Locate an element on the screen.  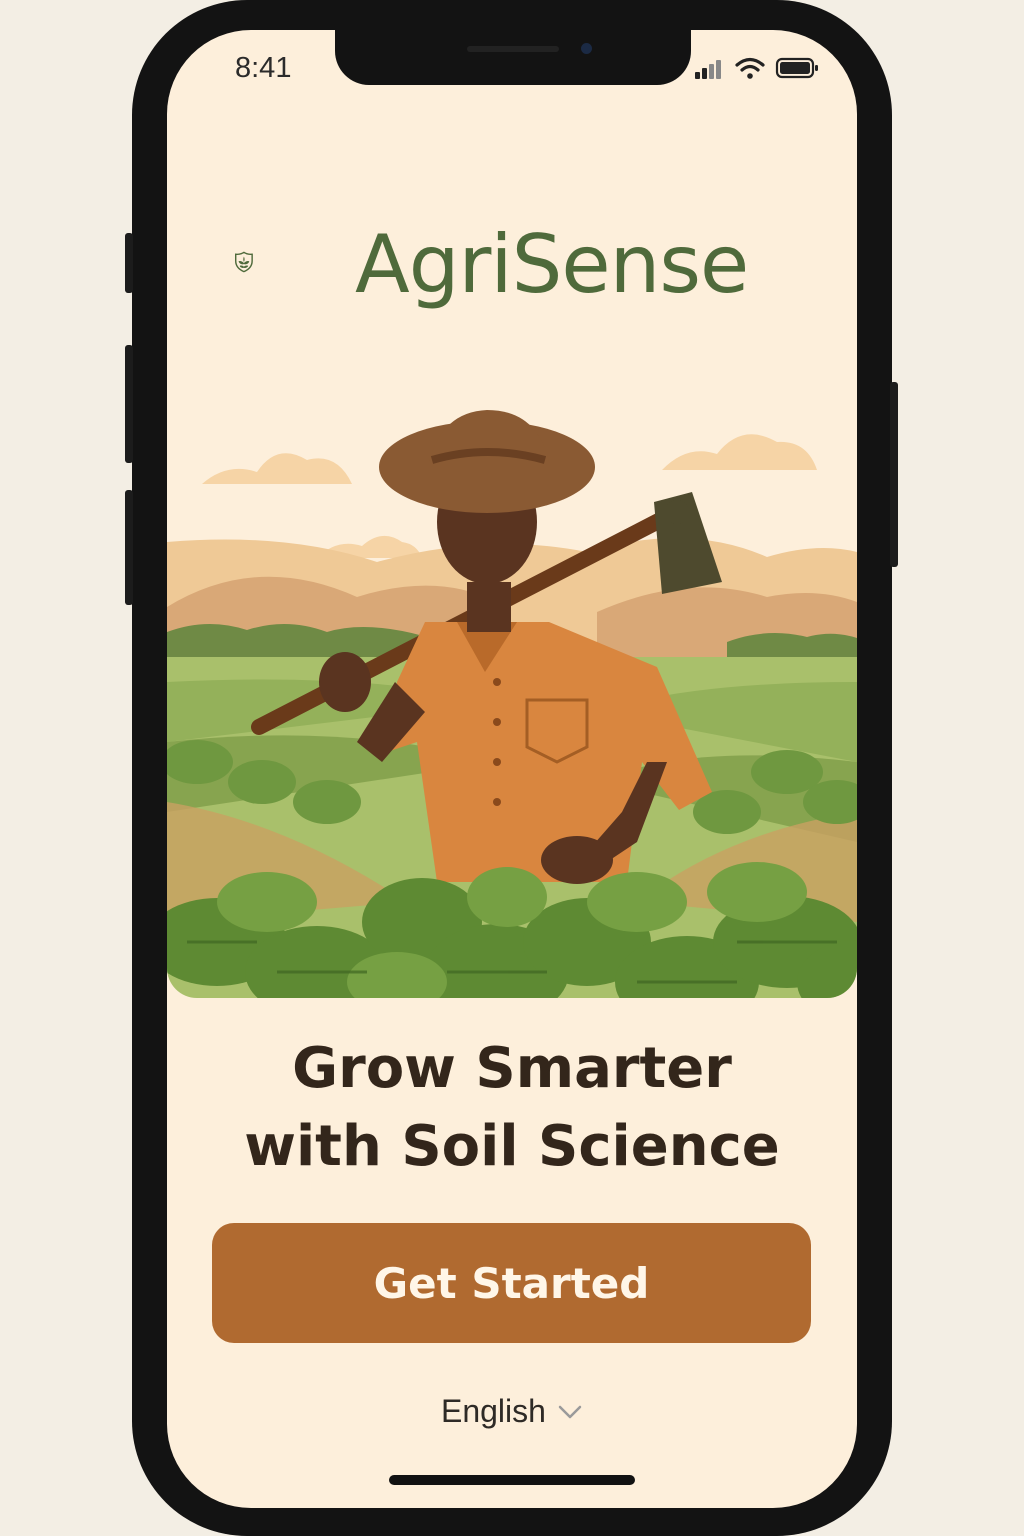
shield-leaf-icon is located at coordinates (244, 262).